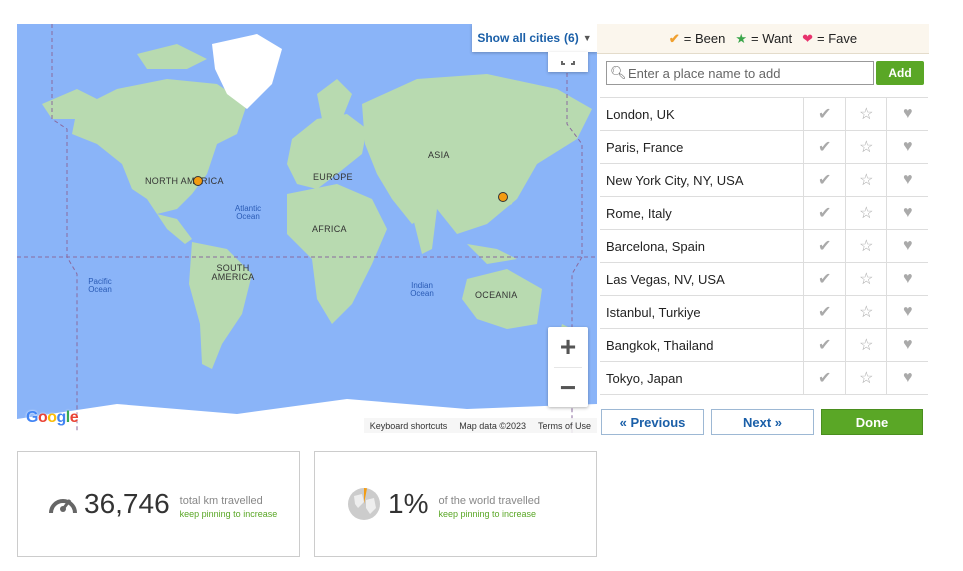 This screenshot has height=571, width=963. Describe the element at coordinates (519, 38) in the screenshot. I see `show-all-label: Show all cities` at that location.